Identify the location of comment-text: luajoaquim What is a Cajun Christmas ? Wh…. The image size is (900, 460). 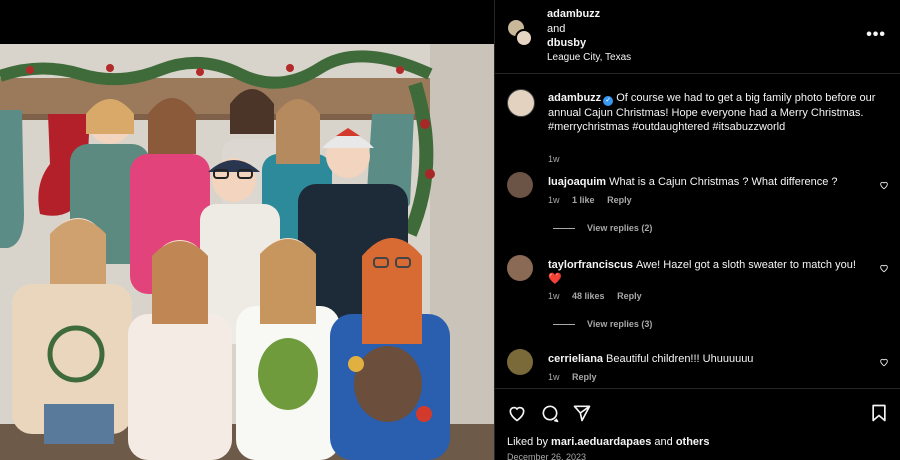
(708, 182).